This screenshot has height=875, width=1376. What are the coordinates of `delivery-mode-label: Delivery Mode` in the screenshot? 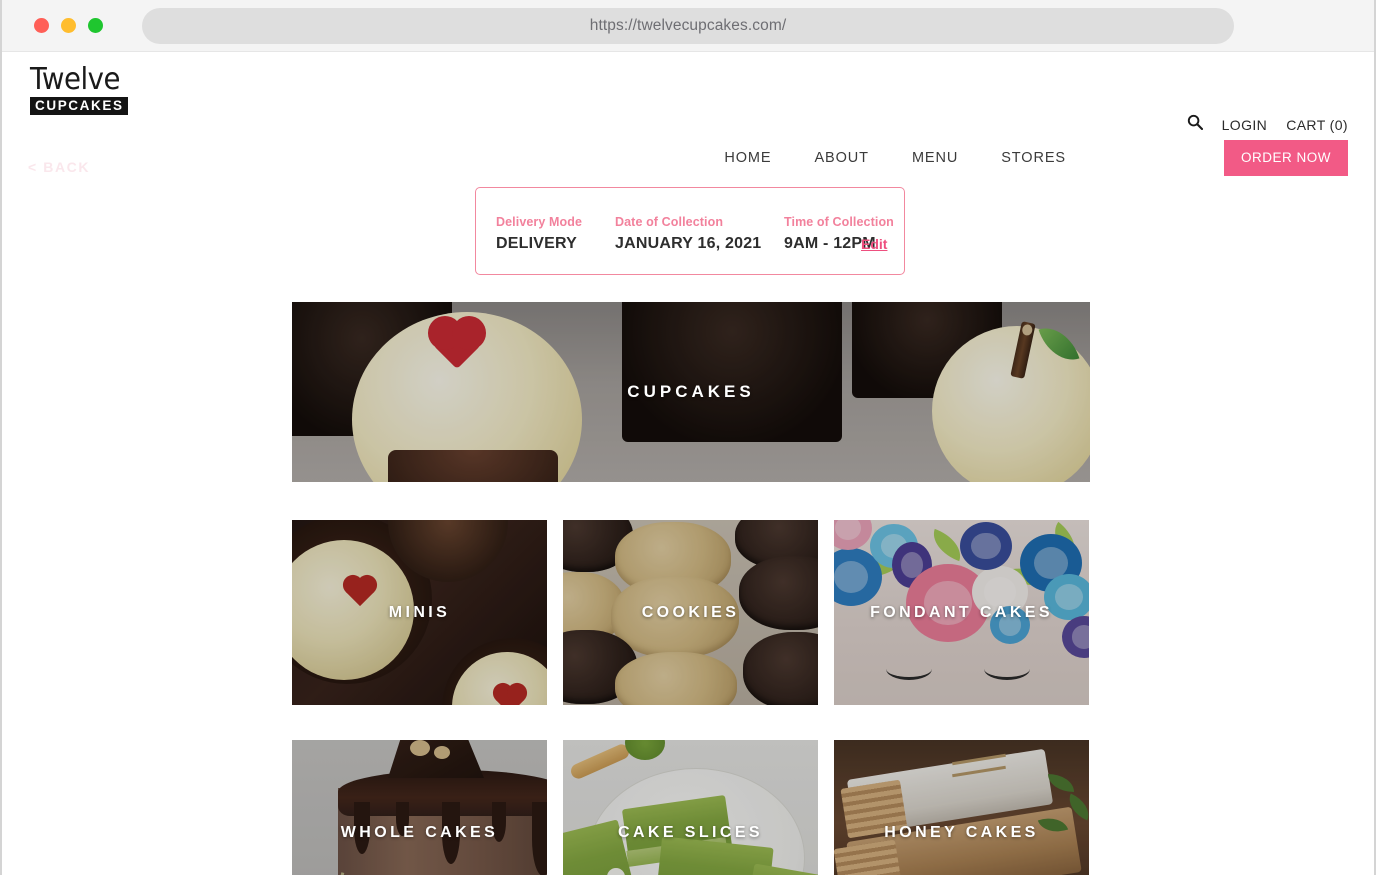 It's located at (539, 222).